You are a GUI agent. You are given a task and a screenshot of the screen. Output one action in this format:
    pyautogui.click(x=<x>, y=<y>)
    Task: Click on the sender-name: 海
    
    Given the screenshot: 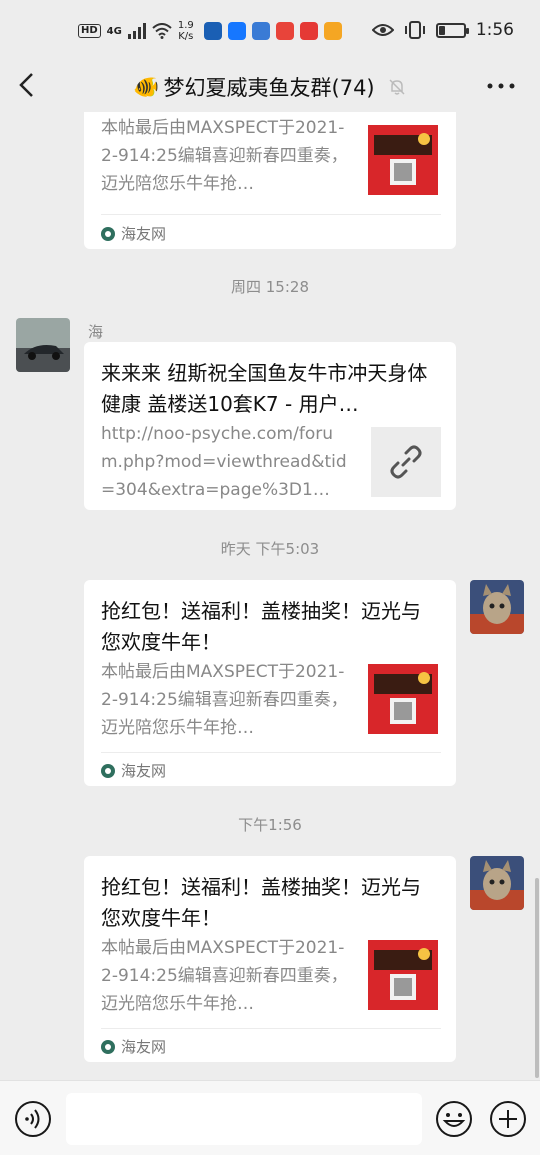 What is the action you would take?
    pyautogui.click(x=96, y=332)
    